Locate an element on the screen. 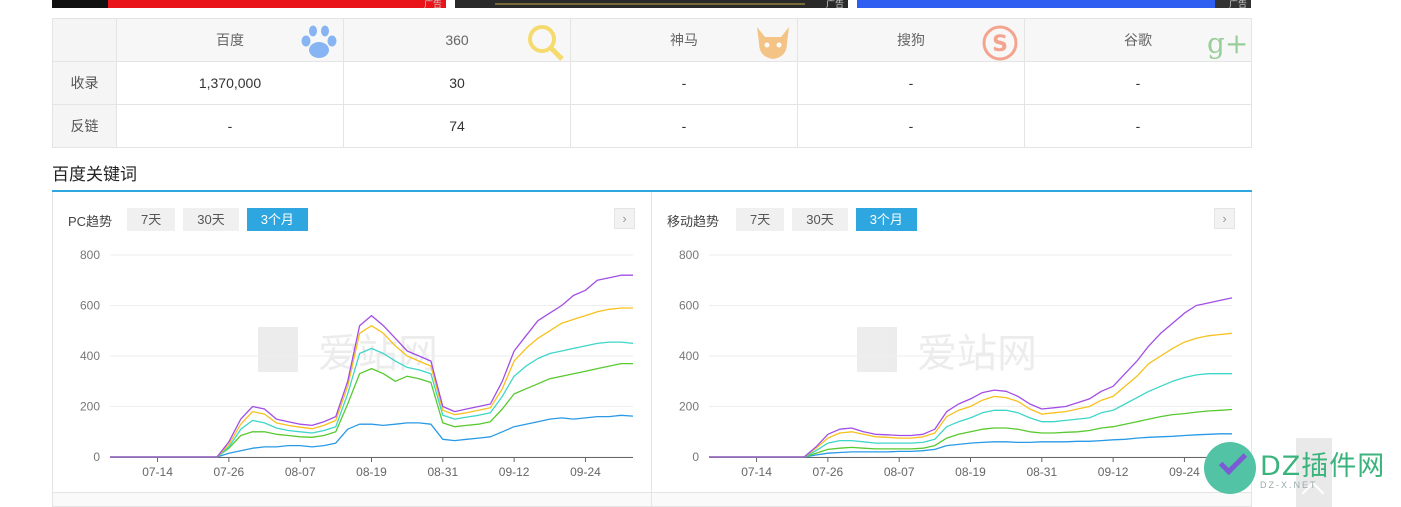  engine-col-baidu: 百度 is located at coordinates (230, 40).